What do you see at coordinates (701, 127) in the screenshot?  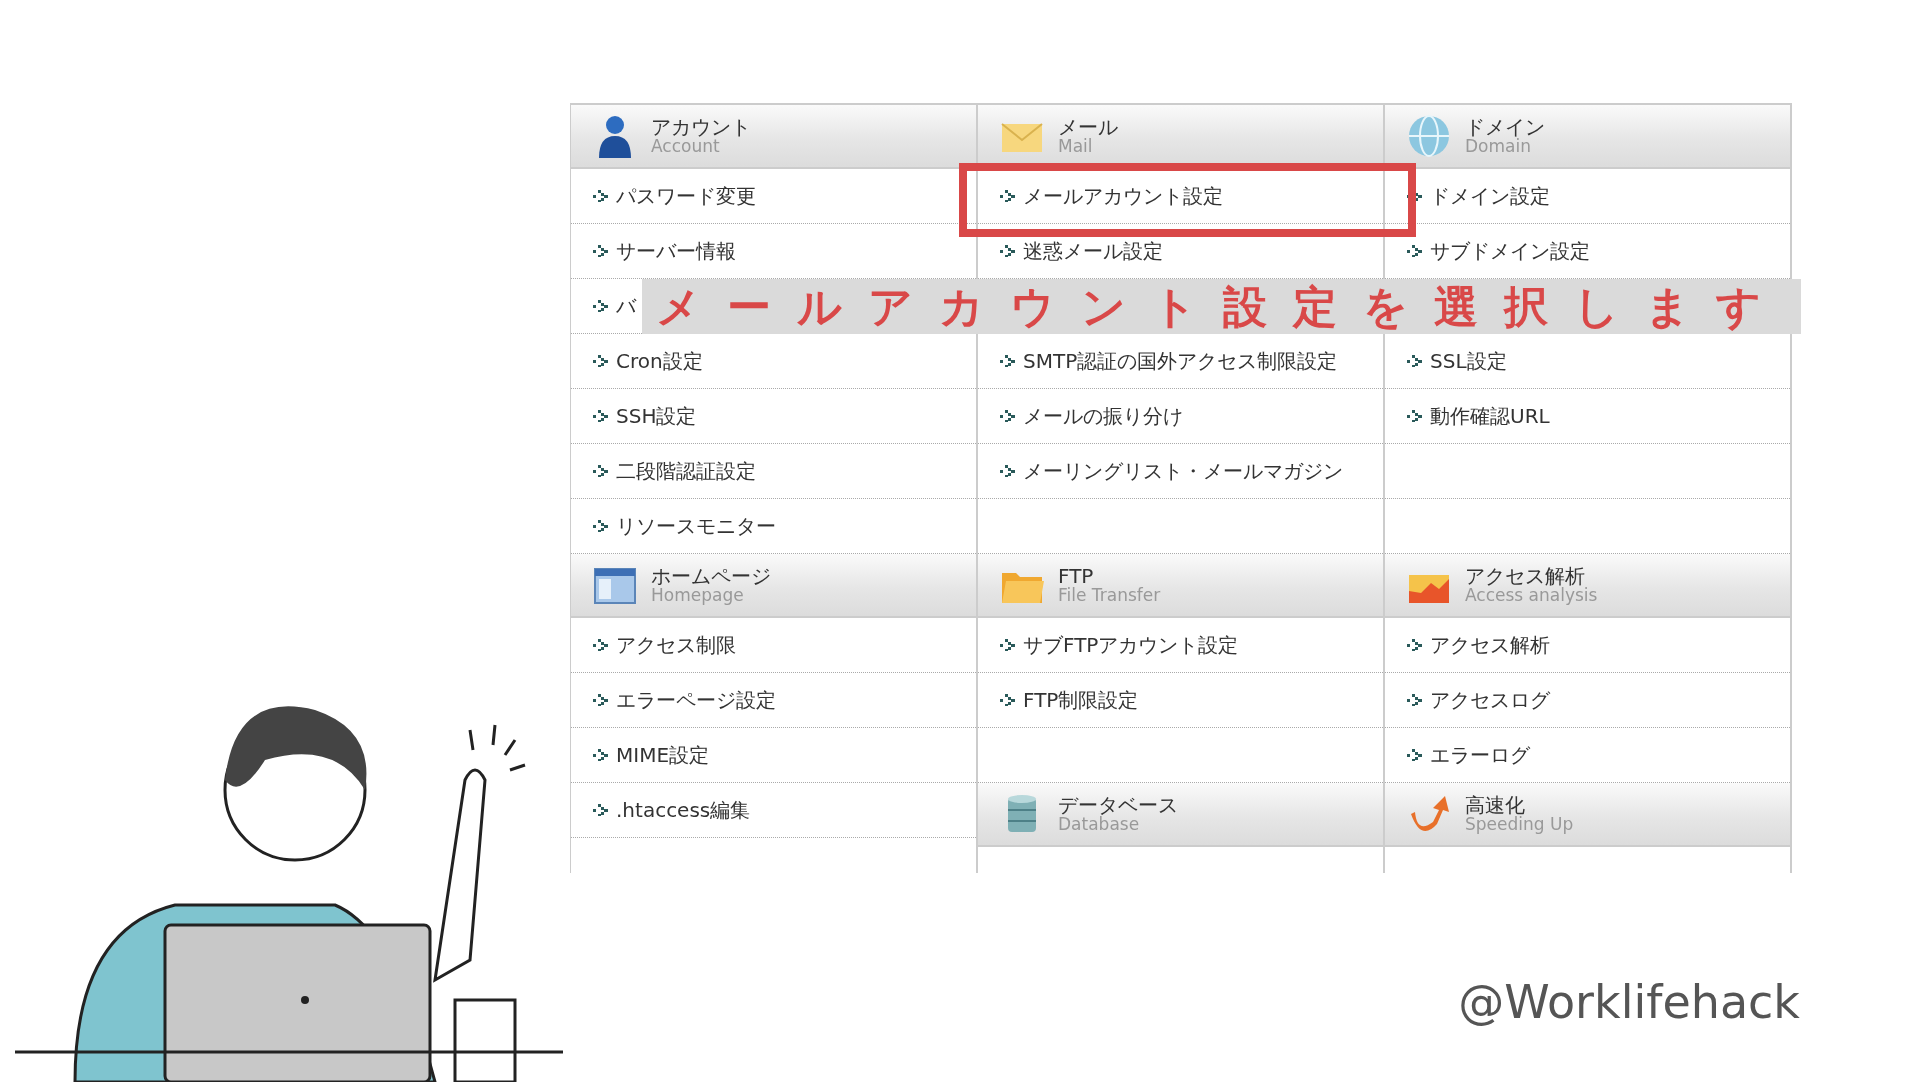 I see `section-title: アカウント` at bounding box center [701, 127].